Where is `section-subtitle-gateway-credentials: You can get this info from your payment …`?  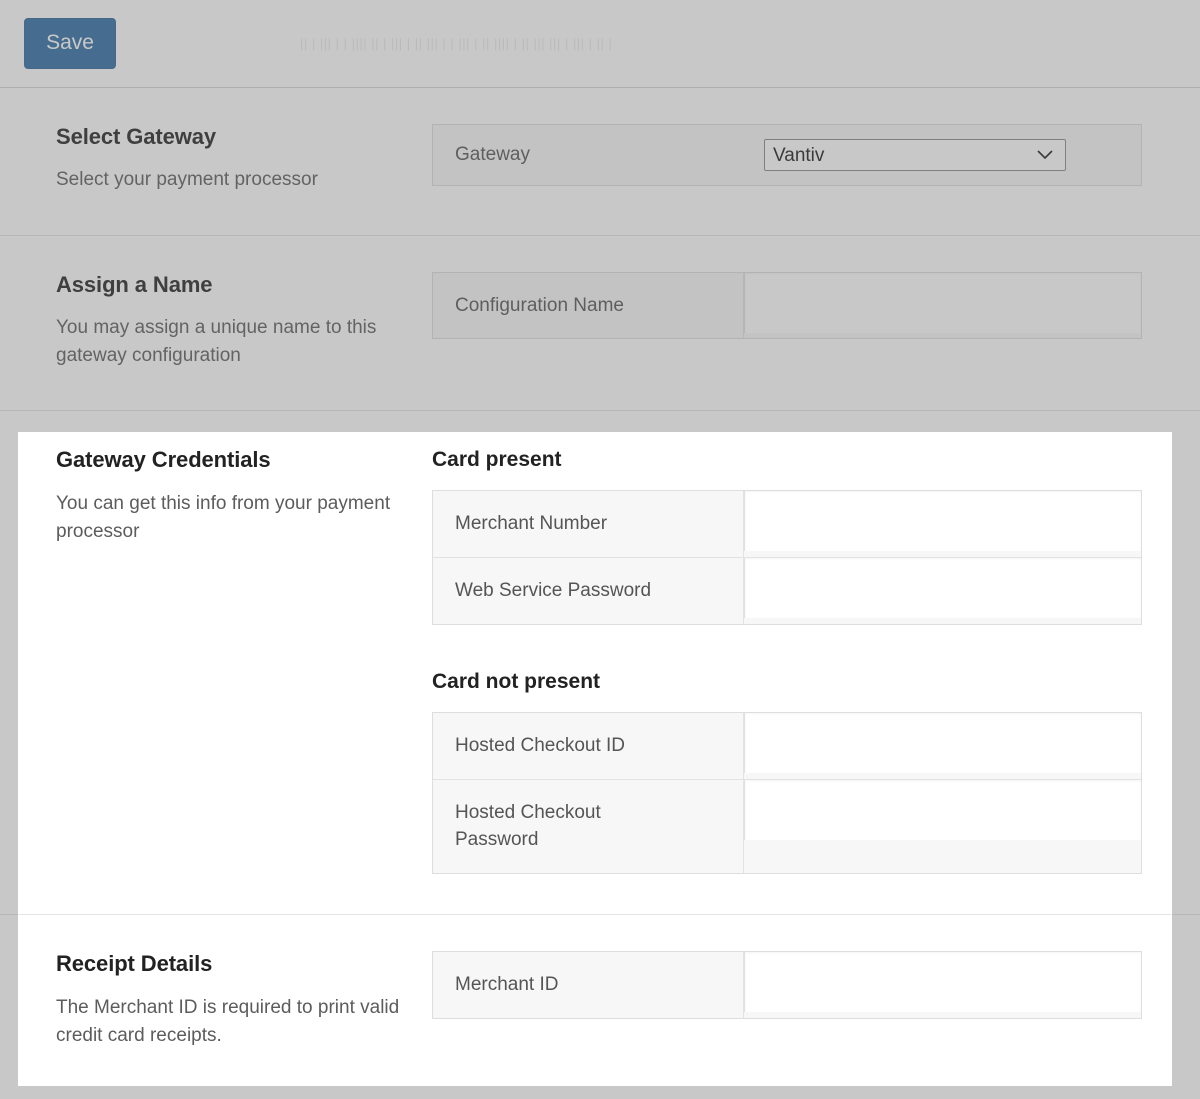
section-subtitle-gateway-credentials: You can get this info from your payment … is located at coordinates (223, 517).